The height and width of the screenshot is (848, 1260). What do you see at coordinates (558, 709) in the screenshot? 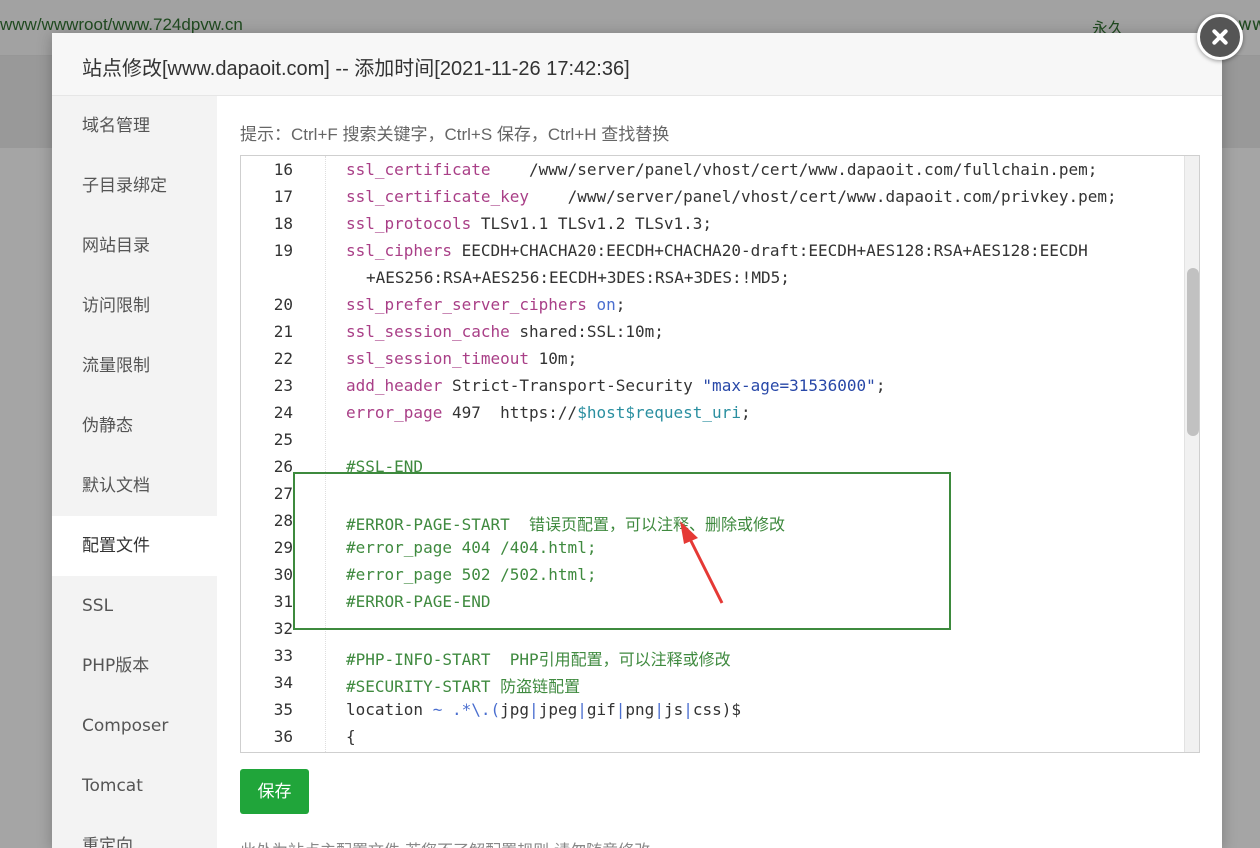
I see `value: jpeg` at bounding box center [558, 709].